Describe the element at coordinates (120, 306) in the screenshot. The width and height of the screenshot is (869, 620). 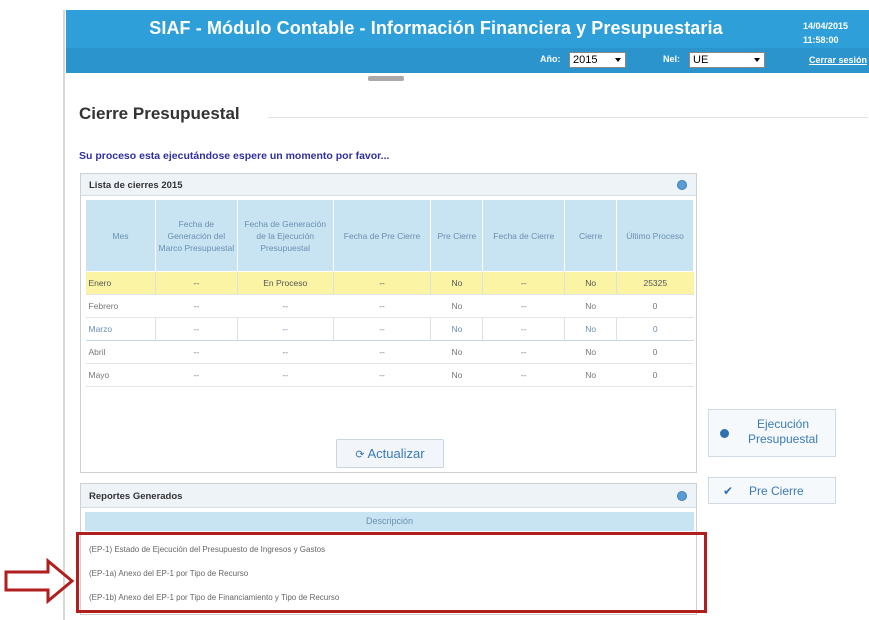
I see `table-cell: Febrero` at that location.